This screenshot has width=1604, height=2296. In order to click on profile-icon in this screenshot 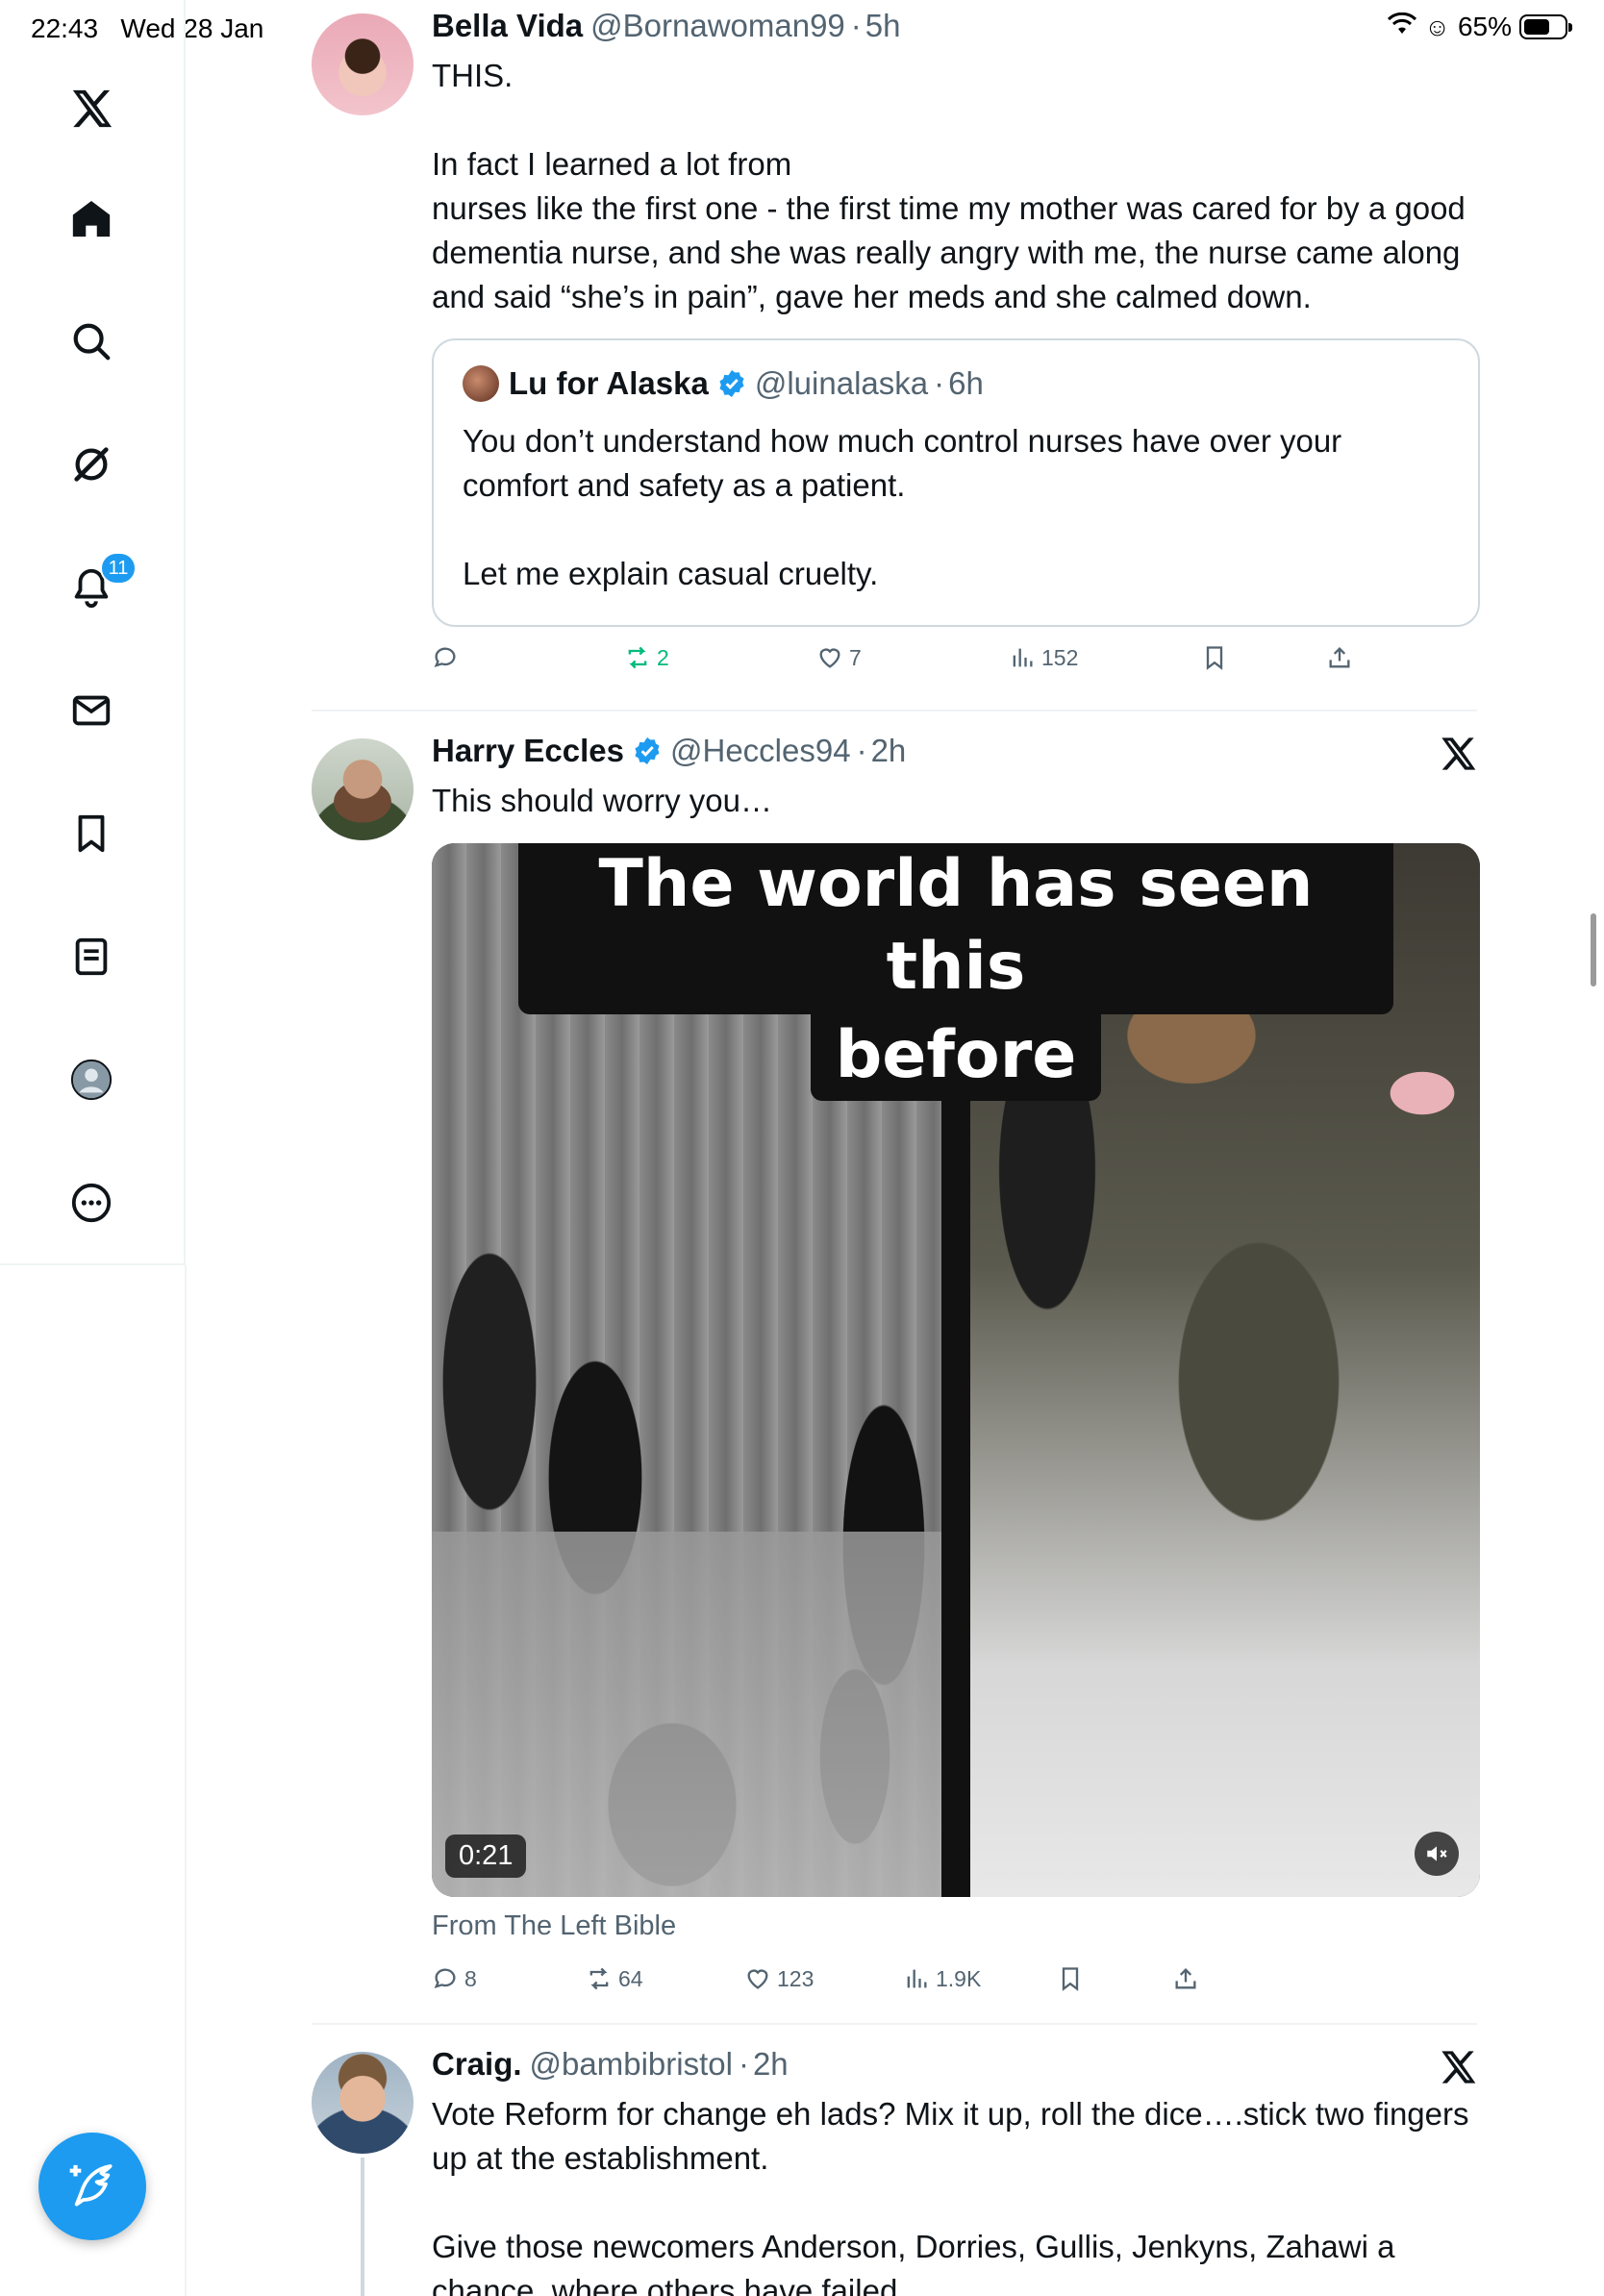, I will do `click(91, 1080)`.